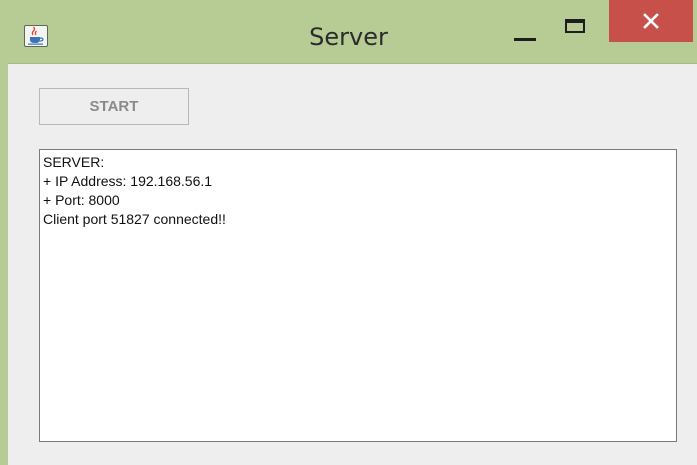 The width and height of the screenshot is (697, 465). I want to click on log-line: SERVER:, so click(74, 162).